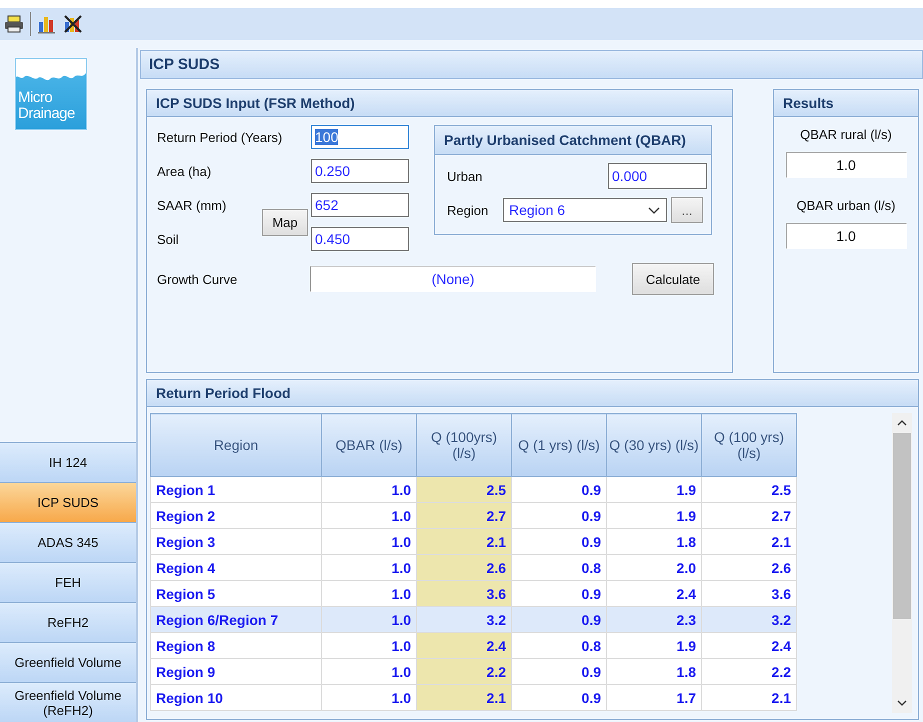  Describe the element at coordinates (236, 489) in the screenshot. I see `table-cell: Region 1` at that location.